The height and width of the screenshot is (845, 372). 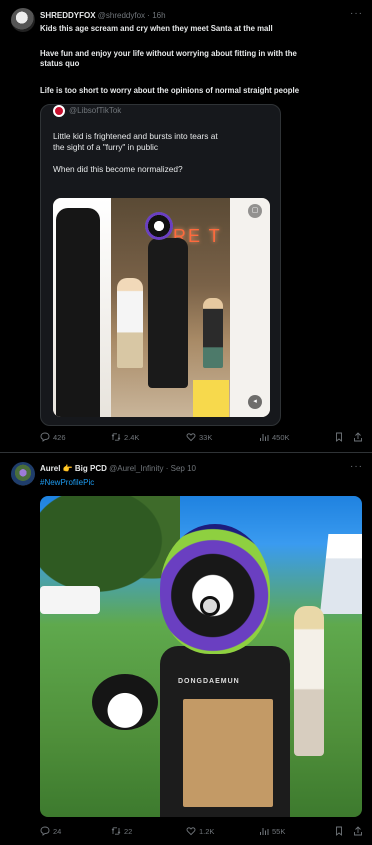 What do you see at coordinates (168, 313) in the screenshot?
I see `video-furry-body` at bounding box center [168, 313].